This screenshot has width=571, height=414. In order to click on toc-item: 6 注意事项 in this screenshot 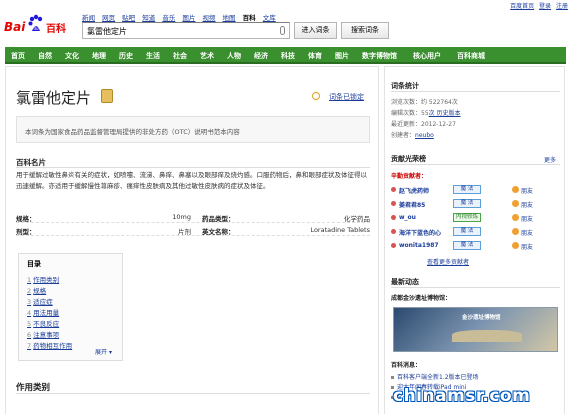, I will do `click(43, 334)`.